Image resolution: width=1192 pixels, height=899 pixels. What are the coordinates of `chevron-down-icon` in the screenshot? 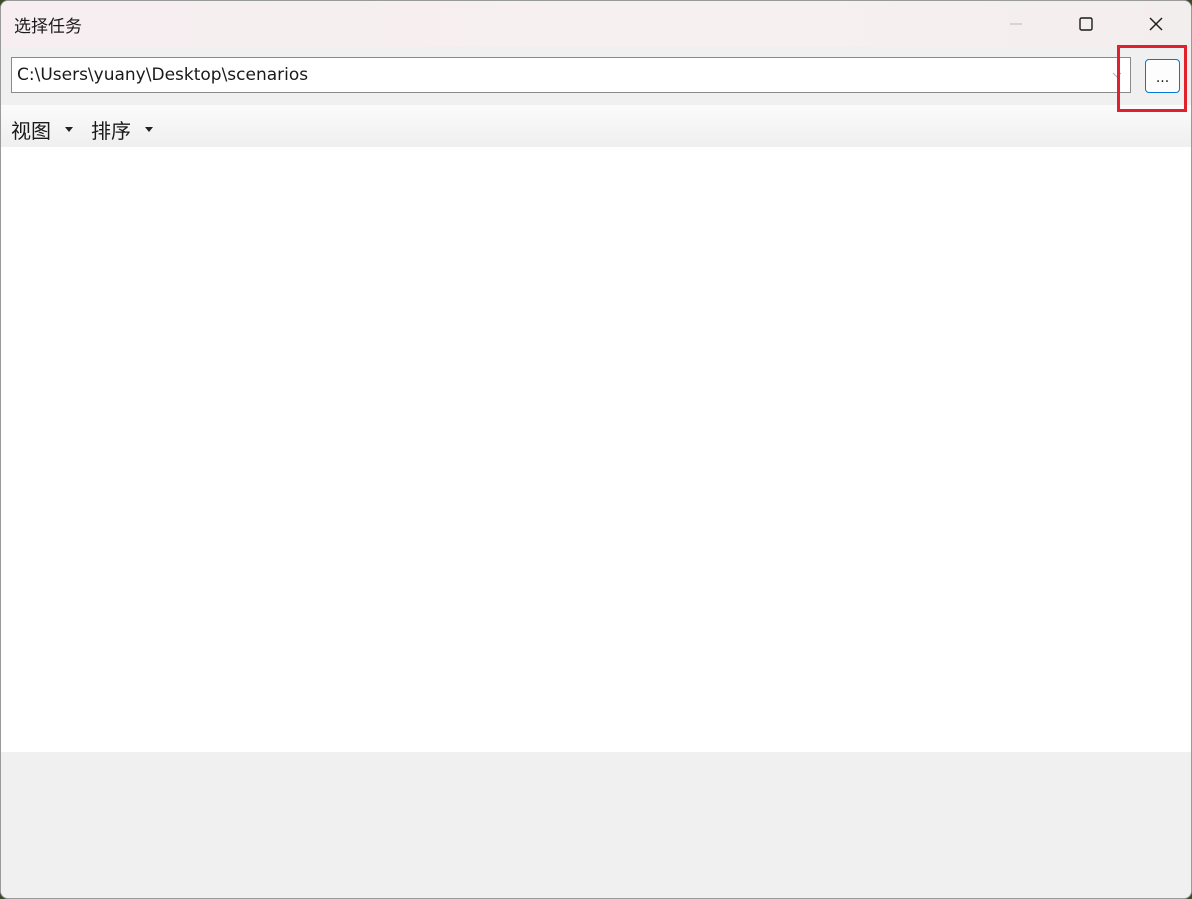 It's located at (1117, 75).